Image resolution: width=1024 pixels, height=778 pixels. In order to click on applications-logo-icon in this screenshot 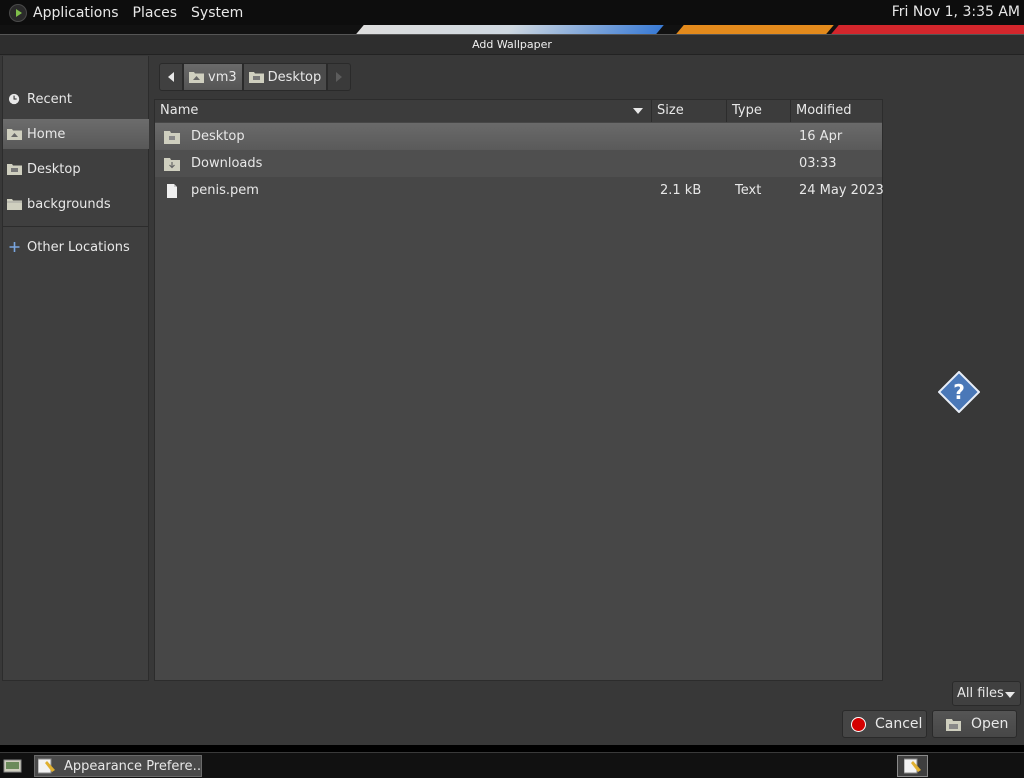, I will do `click(18, 12)`.